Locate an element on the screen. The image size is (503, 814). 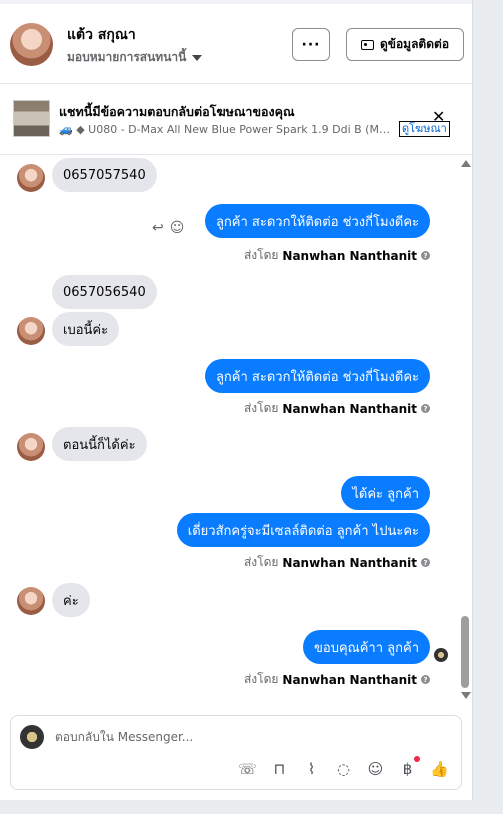
ad-banner-title: แชทนี้มีข้อความตอบกลับต่อโฆษณาของคุณ is located at coordinates (177, 111).